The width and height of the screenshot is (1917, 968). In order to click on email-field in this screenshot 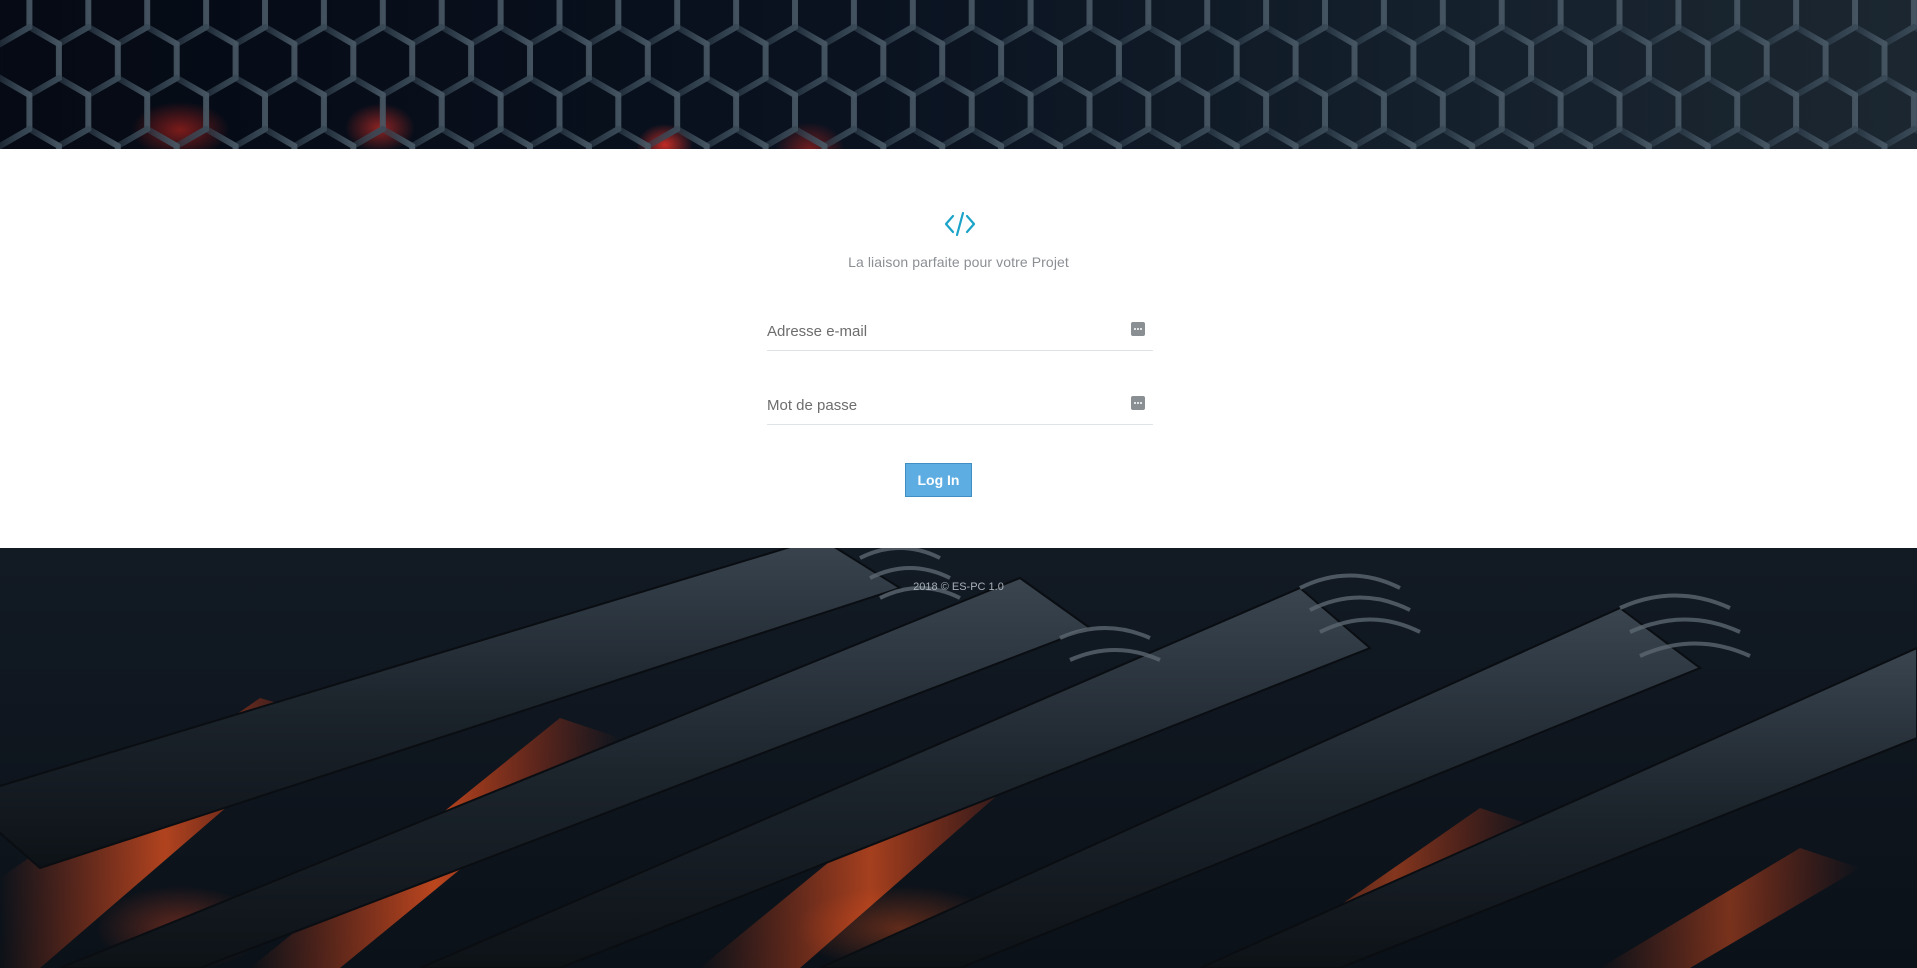, I will do `click(942, 331)`.